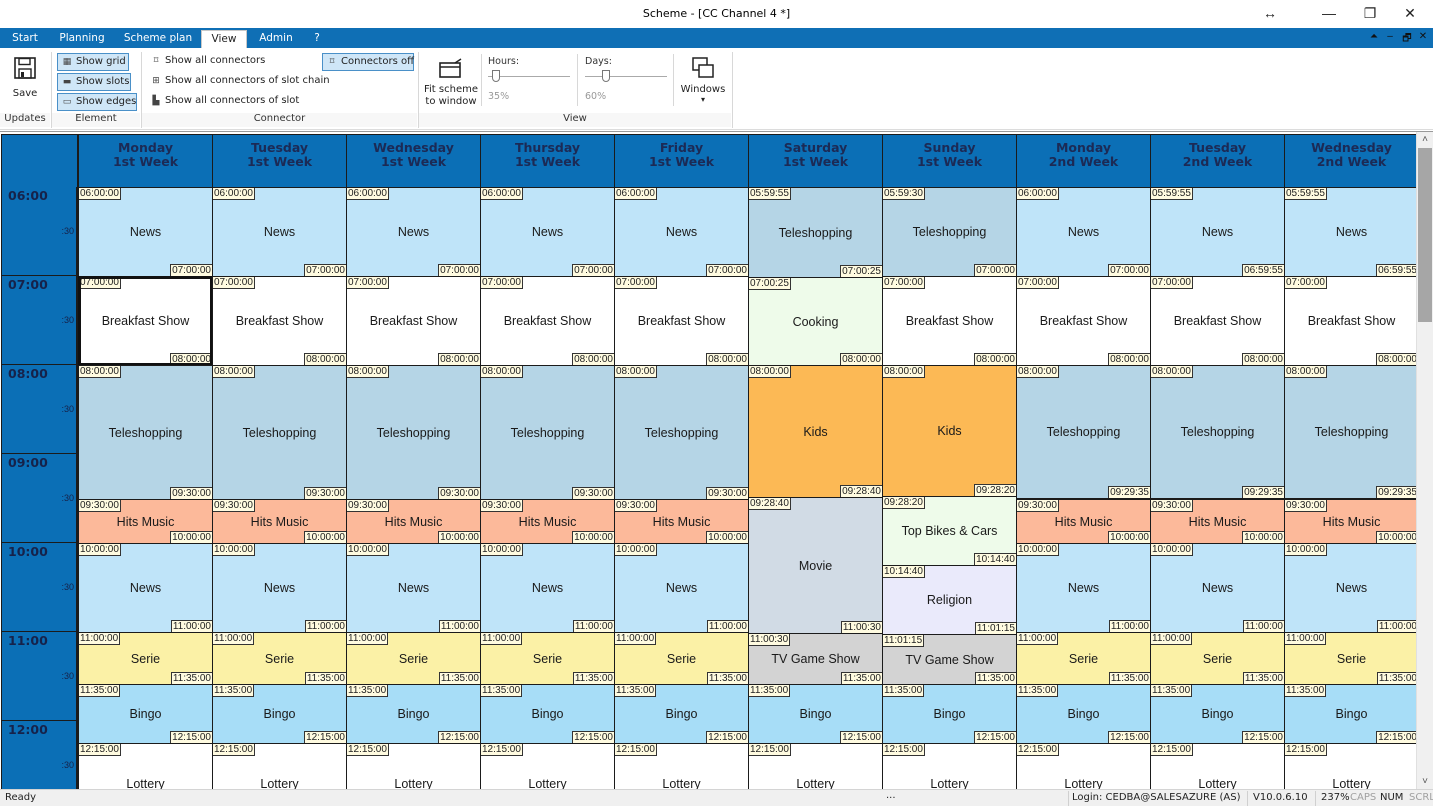 This screenshot has width=1433, height=806. I want to click on show-all-connectors-button: ⌑ Show all connectors, so click(207, 62).